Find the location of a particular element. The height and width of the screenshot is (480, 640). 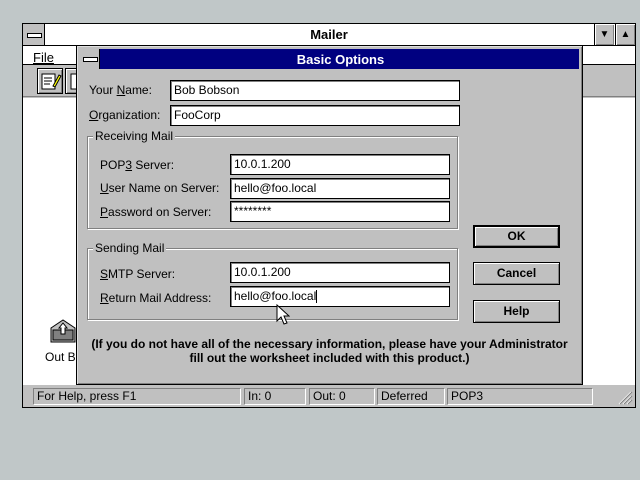

organization-label: Organization: is located at coordinates (125, 115).